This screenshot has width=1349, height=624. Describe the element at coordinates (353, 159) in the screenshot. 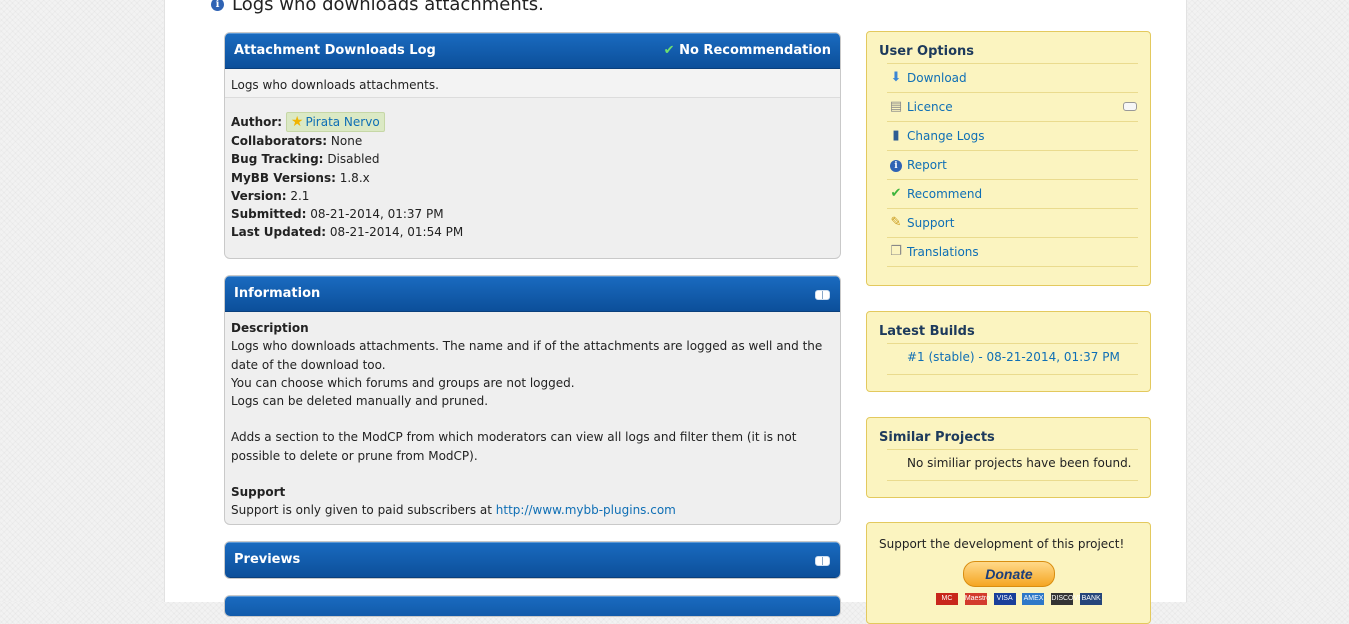

I see `meta-value: Disabled` at that location.